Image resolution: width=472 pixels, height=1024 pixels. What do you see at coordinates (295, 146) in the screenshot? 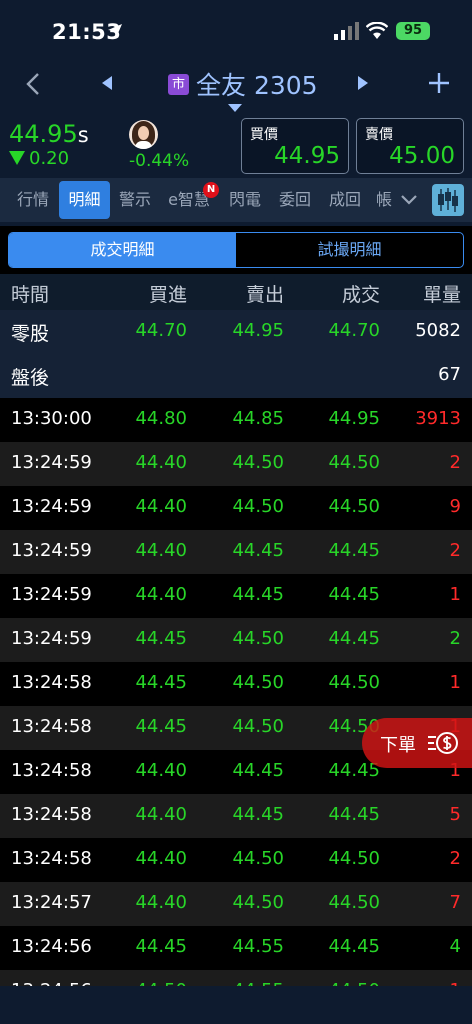
I see `bid-price-box: 買價 44.95` at bounding box center [295, 146].